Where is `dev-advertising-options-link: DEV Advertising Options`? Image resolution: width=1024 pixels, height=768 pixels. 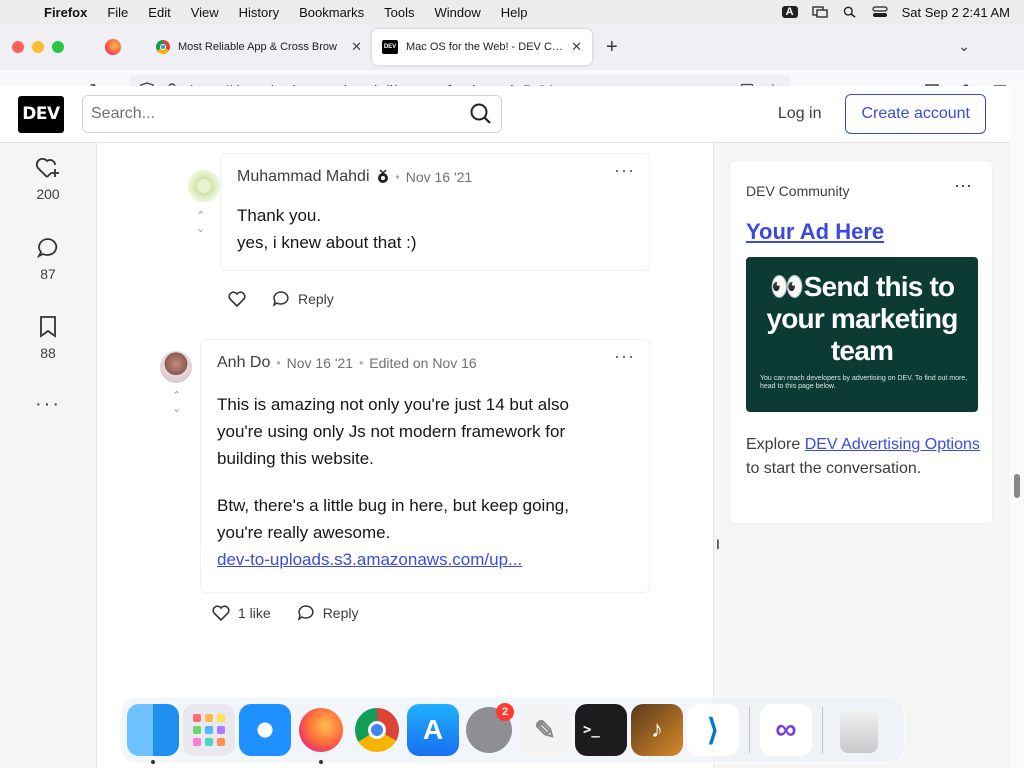 dev-advertising-options-link: DEV Advertising Options is located at coordinates (892, 444).